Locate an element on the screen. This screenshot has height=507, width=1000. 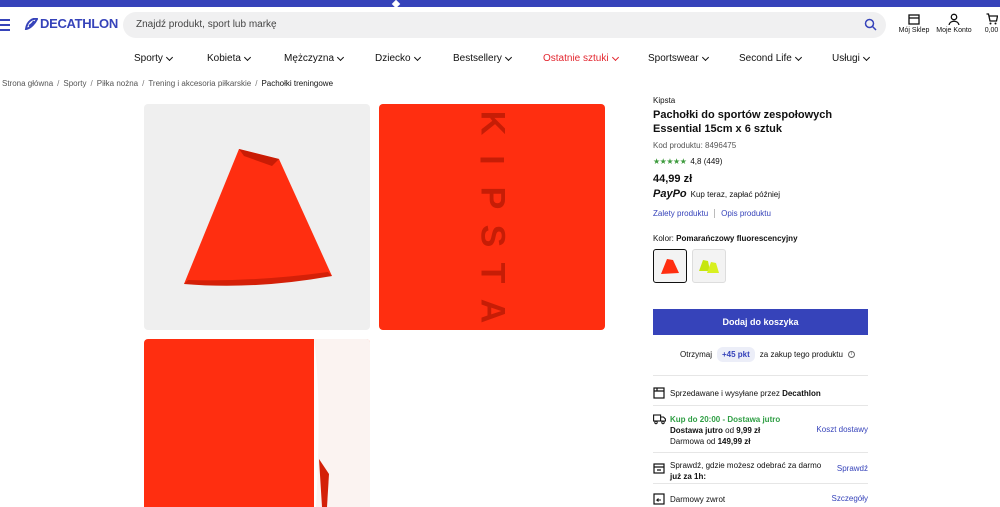
breadcrumb-link: Piłka nożna is located at coordinates (117, 83).